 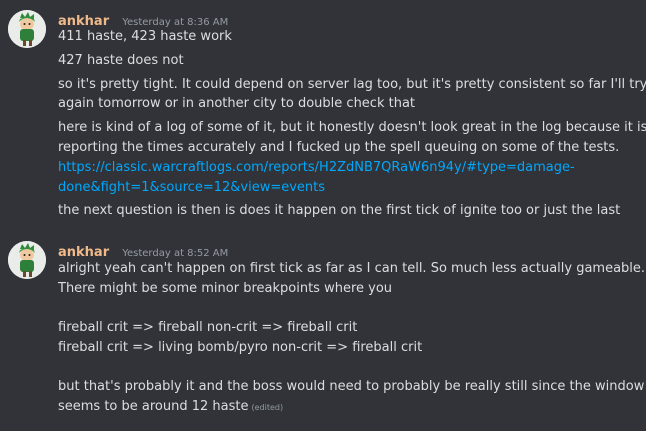 I want to click on message-text: seems to be around 12 haste (edited), so click(x=348, y=408).